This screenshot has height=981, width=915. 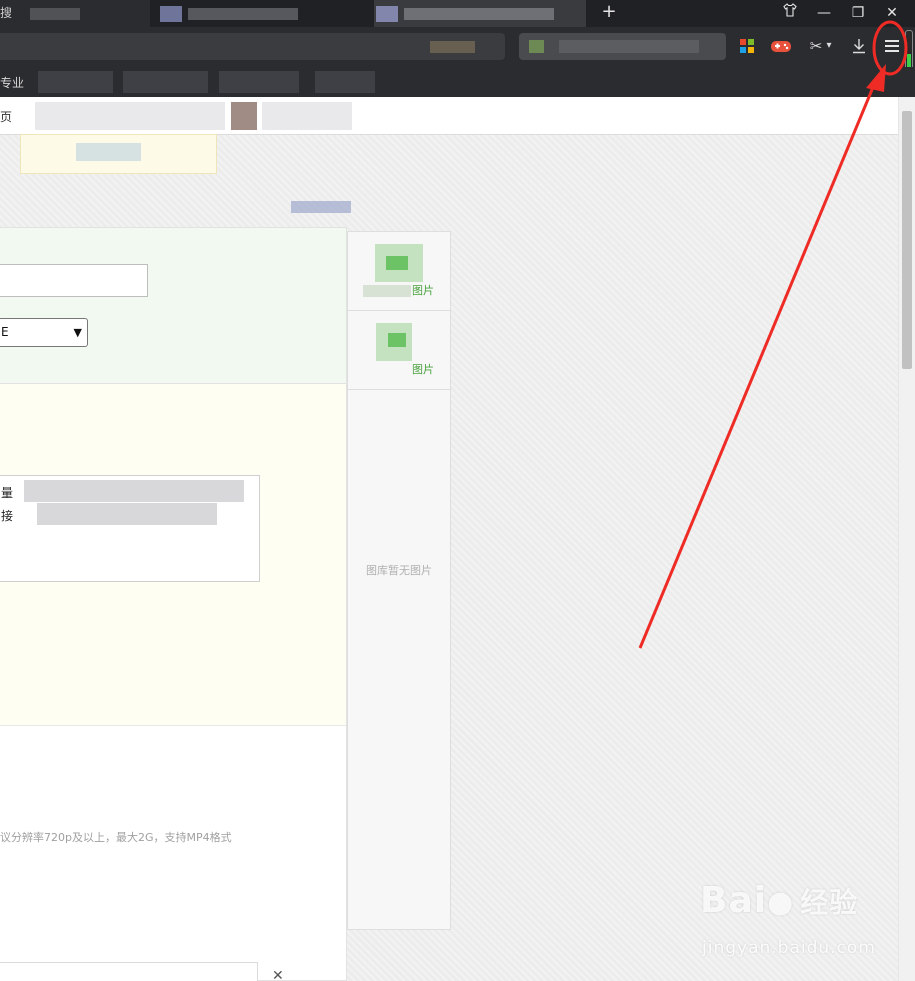 I want to click on upload-image-button: 图片, so click(x=399, y=271).